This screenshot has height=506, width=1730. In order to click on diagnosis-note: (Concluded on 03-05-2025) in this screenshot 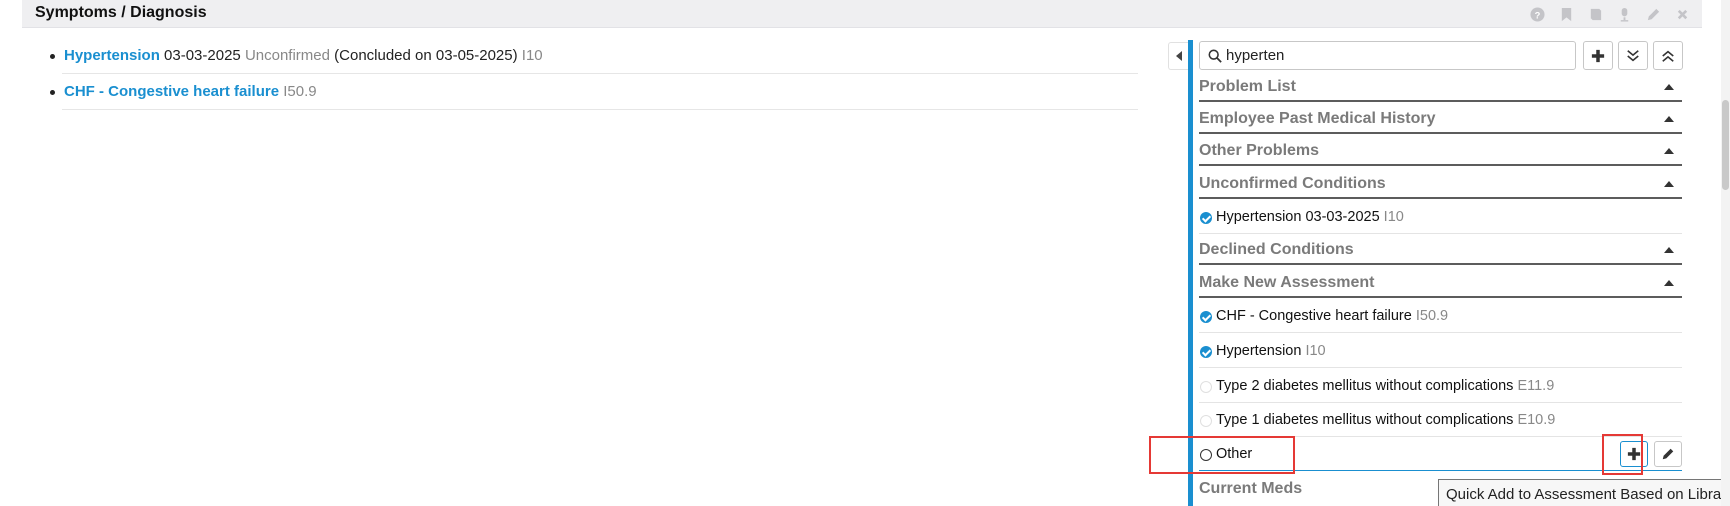, I will do `click(426, 55)`.